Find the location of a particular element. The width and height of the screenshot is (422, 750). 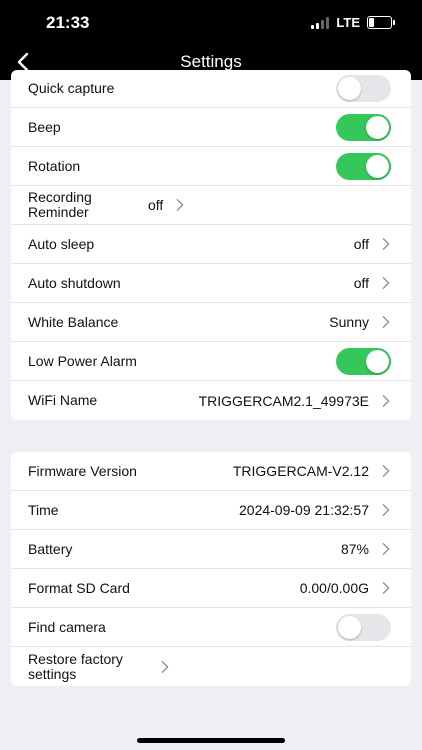

settings-row-label: Find camera is located at coordinates (67, 626).